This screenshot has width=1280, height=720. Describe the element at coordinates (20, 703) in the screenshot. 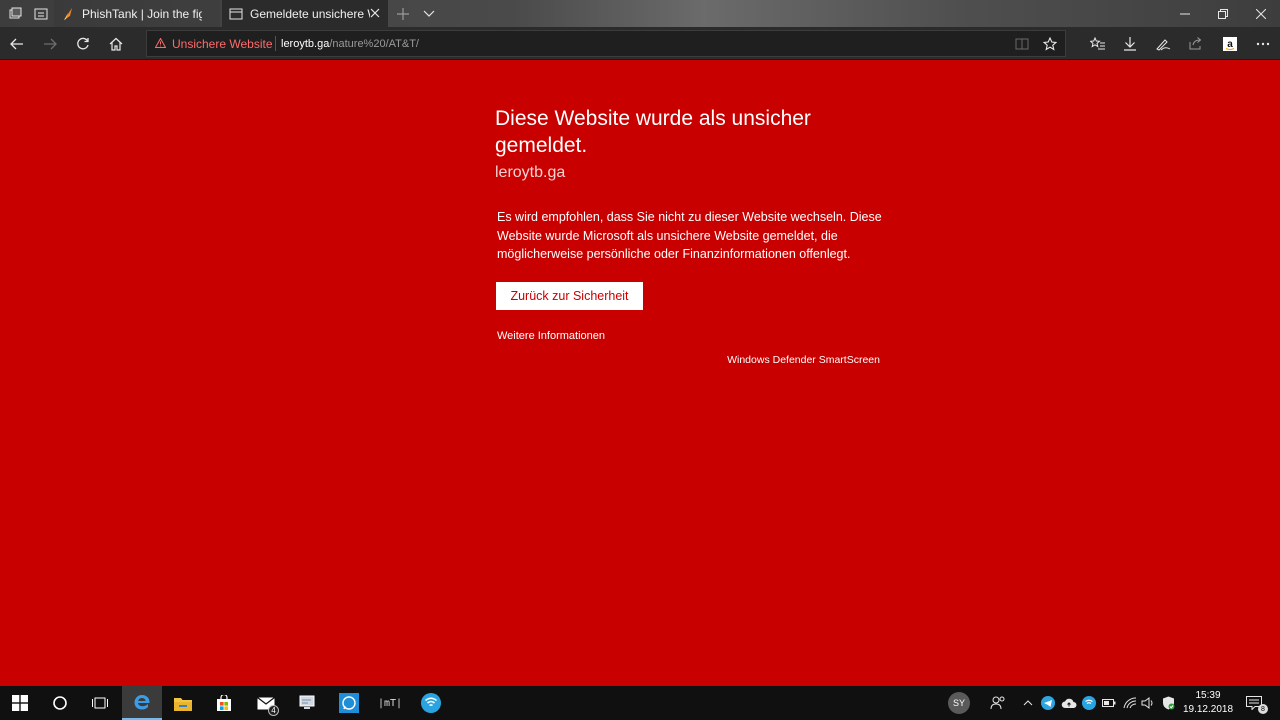

I see `start-windows-icon` at that location.